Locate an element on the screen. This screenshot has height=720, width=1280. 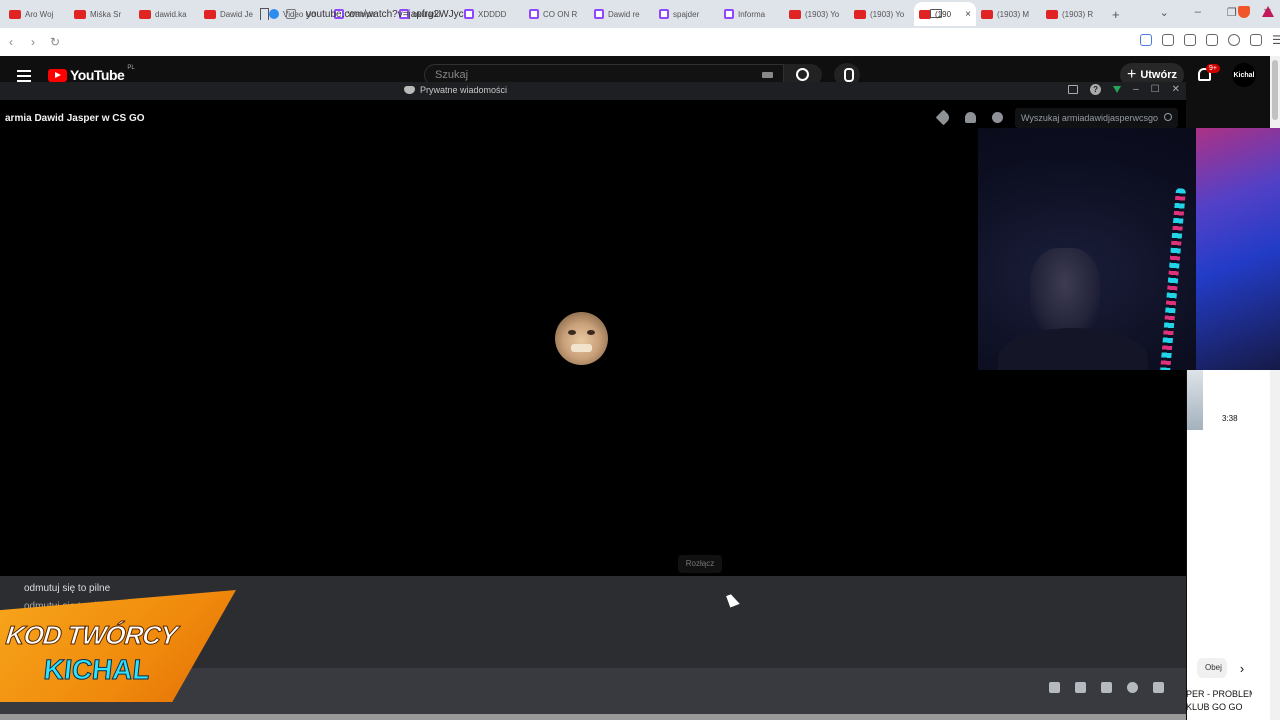
input-icons is located at coordinates (1106, 687).